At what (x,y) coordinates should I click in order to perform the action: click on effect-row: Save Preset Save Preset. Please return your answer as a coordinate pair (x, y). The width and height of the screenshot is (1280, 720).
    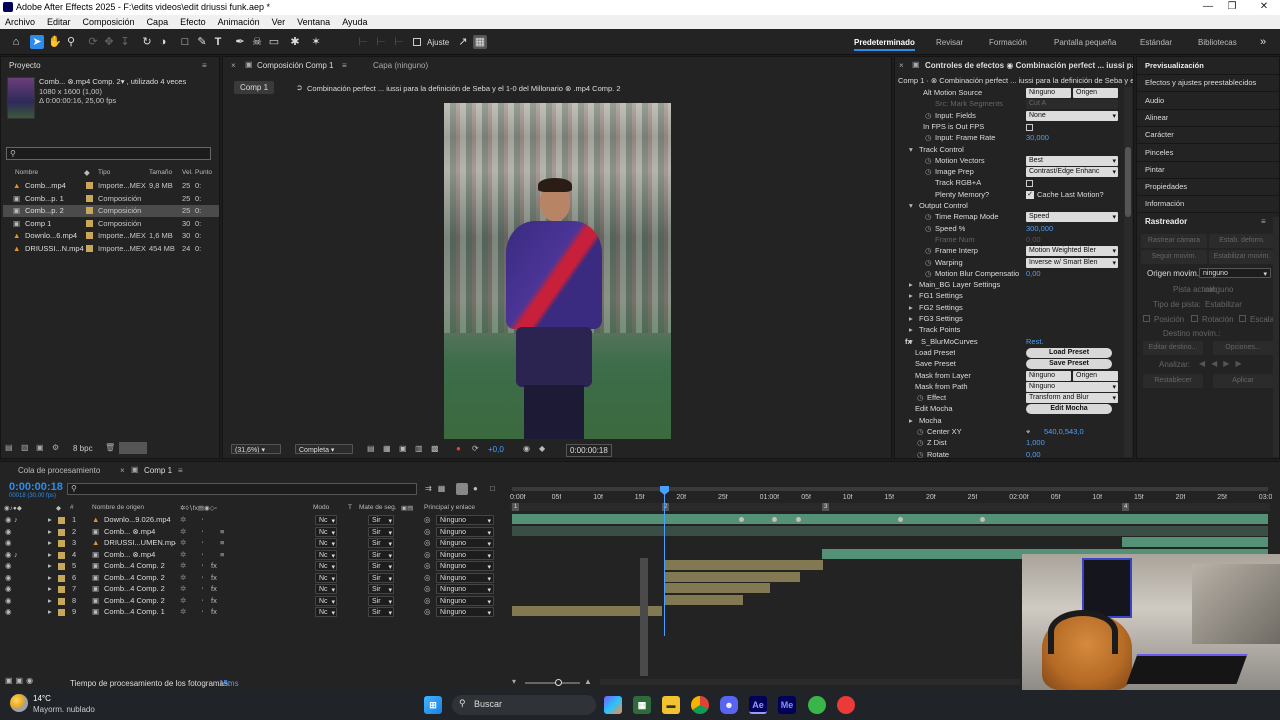
    Looking at the image, I should click on (1009, 364).